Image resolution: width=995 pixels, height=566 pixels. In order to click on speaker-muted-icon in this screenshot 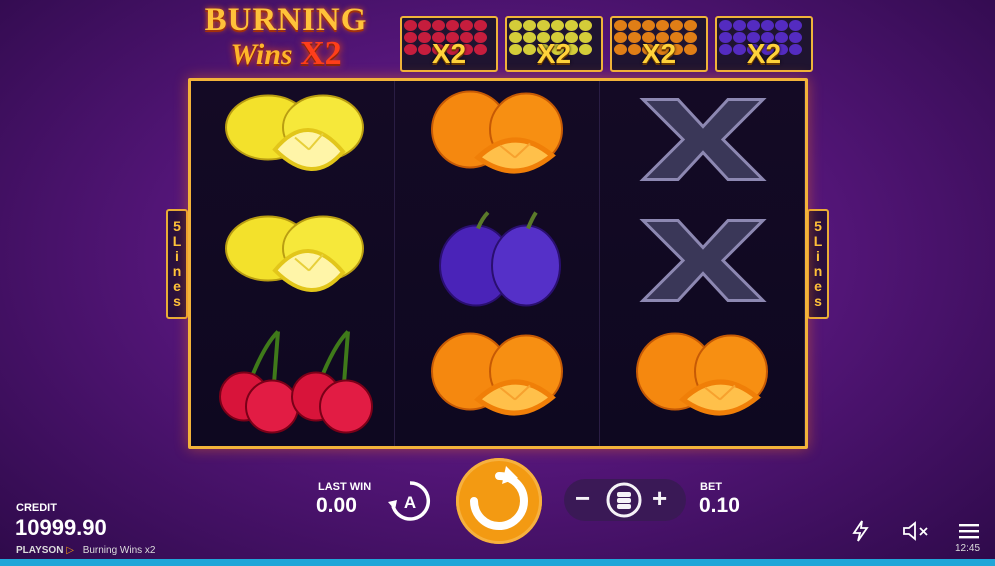, I will do `click(915, 531)`.